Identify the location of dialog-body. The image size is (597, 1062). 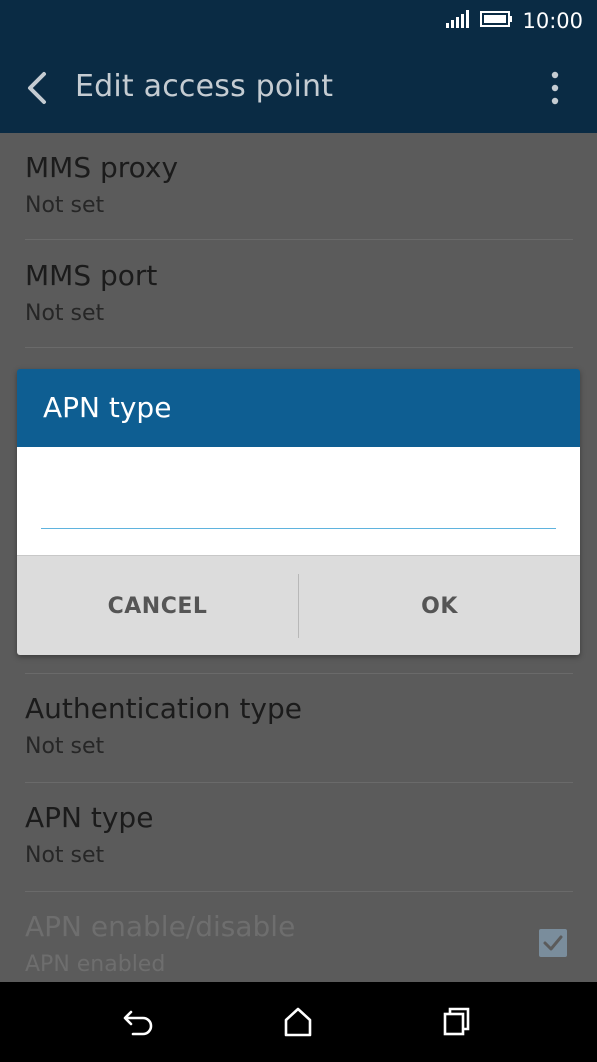
(298, 501).